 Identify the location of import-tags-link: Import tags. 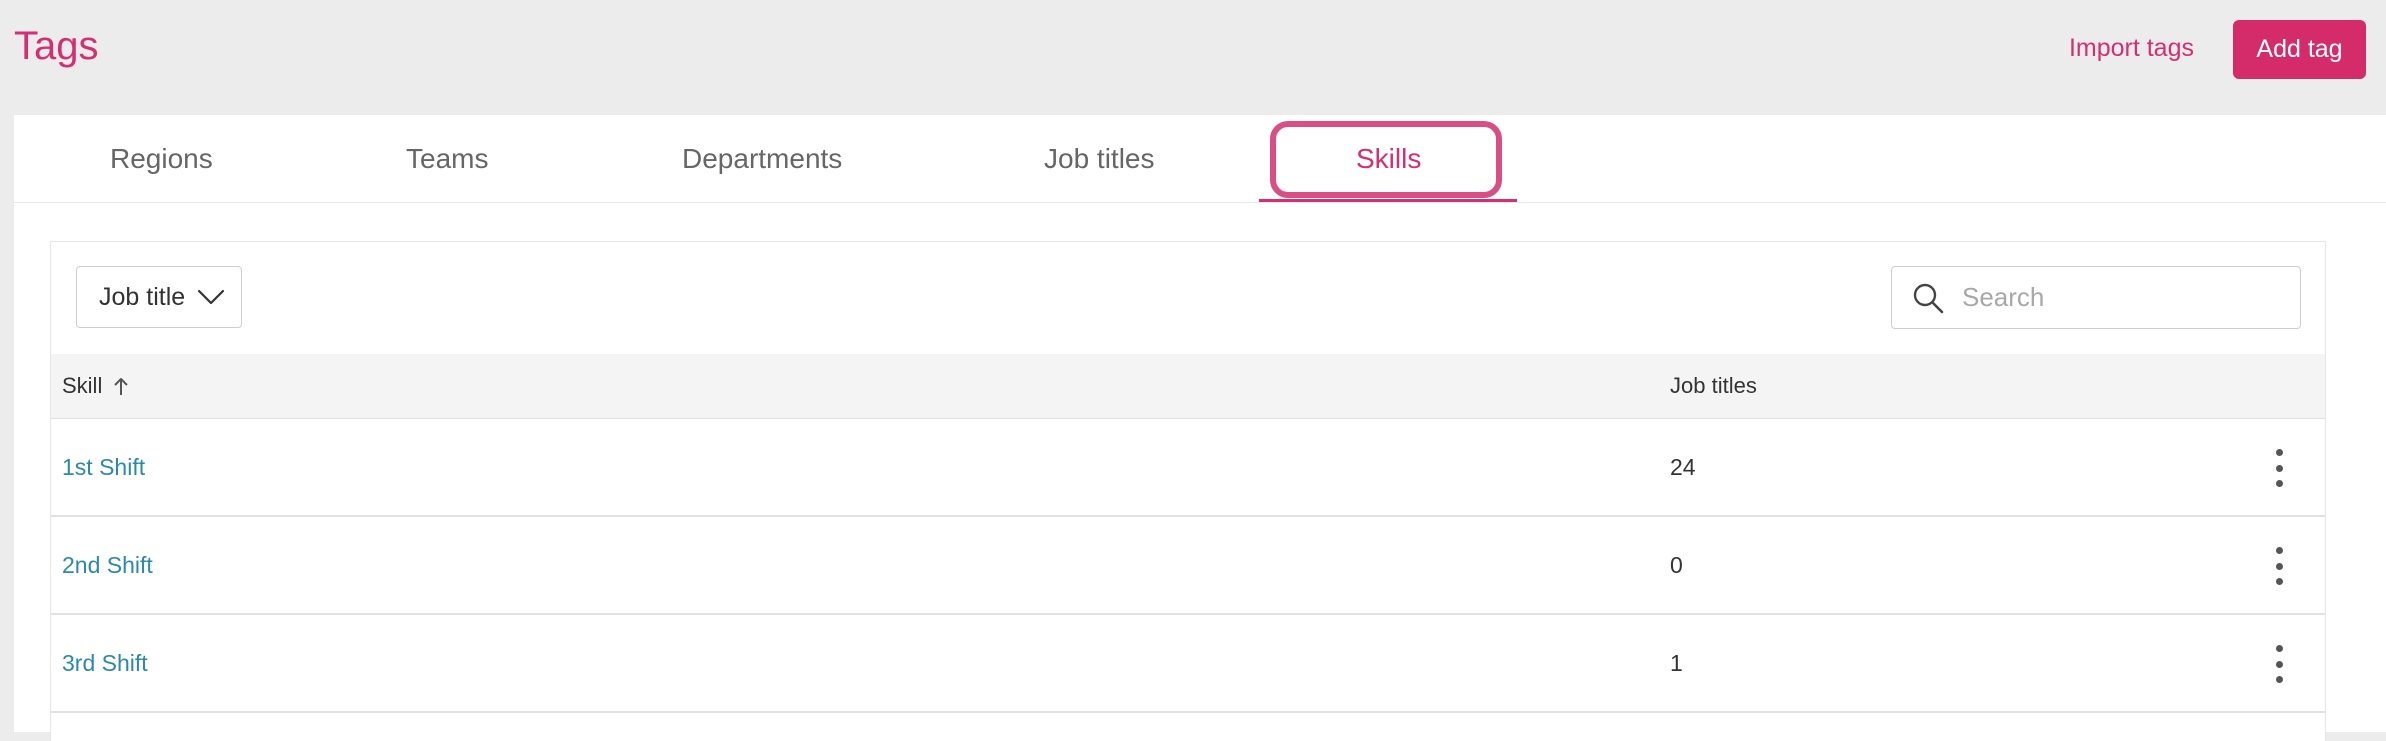
(2131, 48).